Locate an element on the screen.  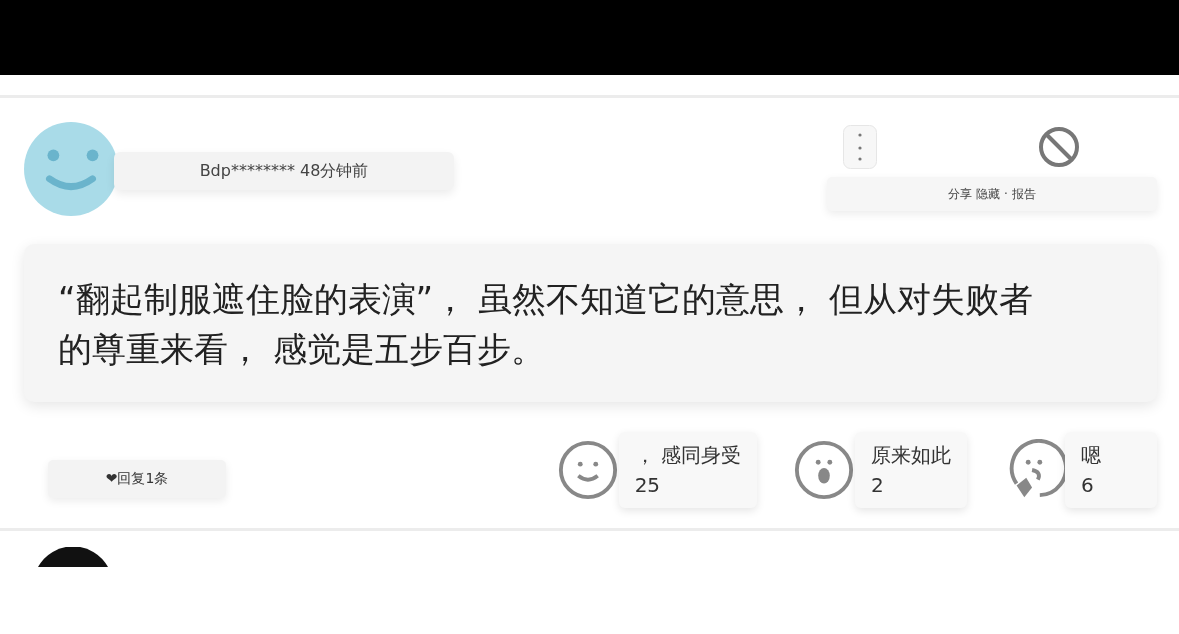
reaction-button: ， 感同身受 25 is located at coordinates (687, 470).